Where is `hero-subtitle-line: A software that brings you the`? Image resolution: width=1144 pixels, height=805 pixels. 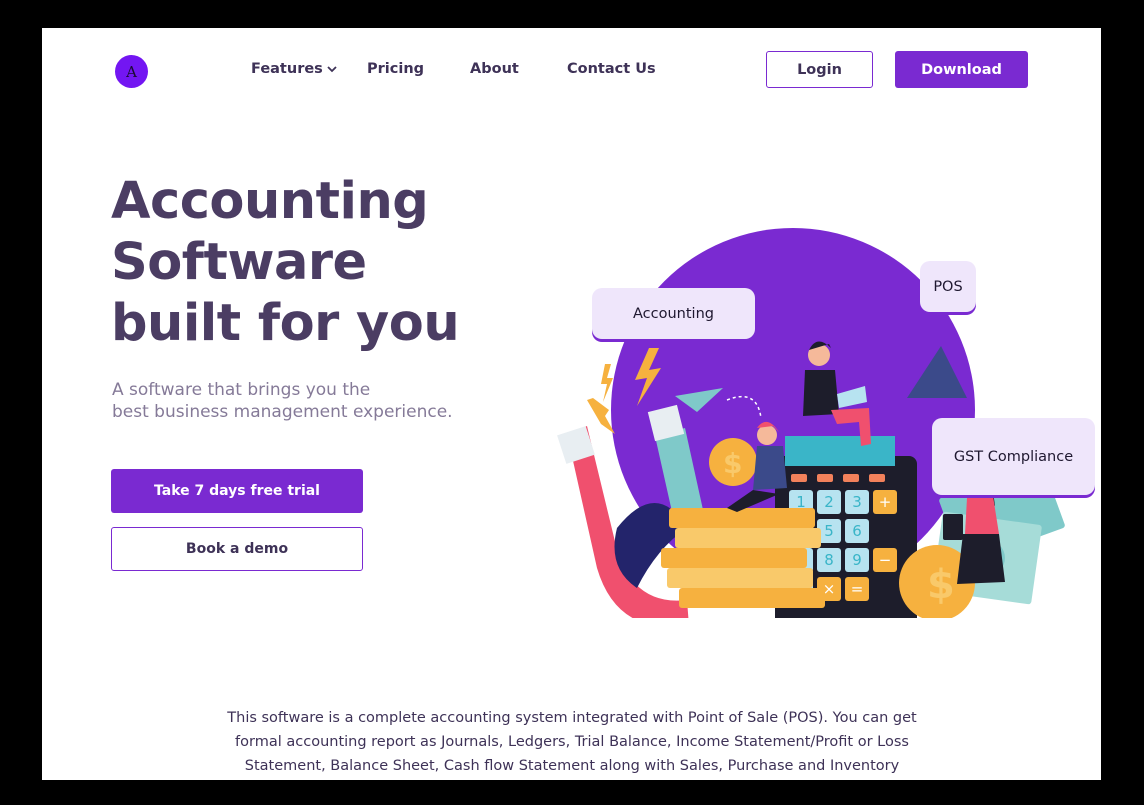 hero-subtitle-line: A software that brings you the is located at coordinates (241, 390).